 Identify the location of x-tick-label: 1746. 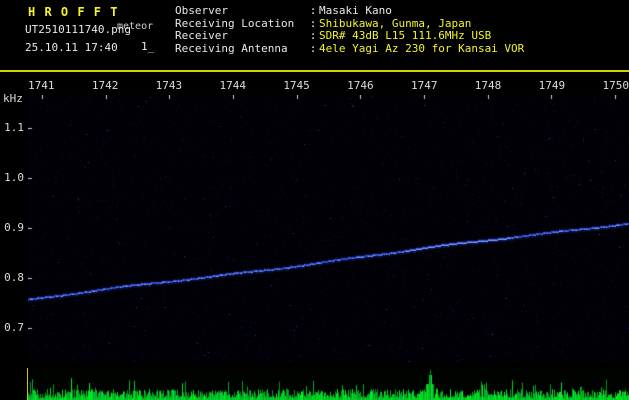
(360, 85).